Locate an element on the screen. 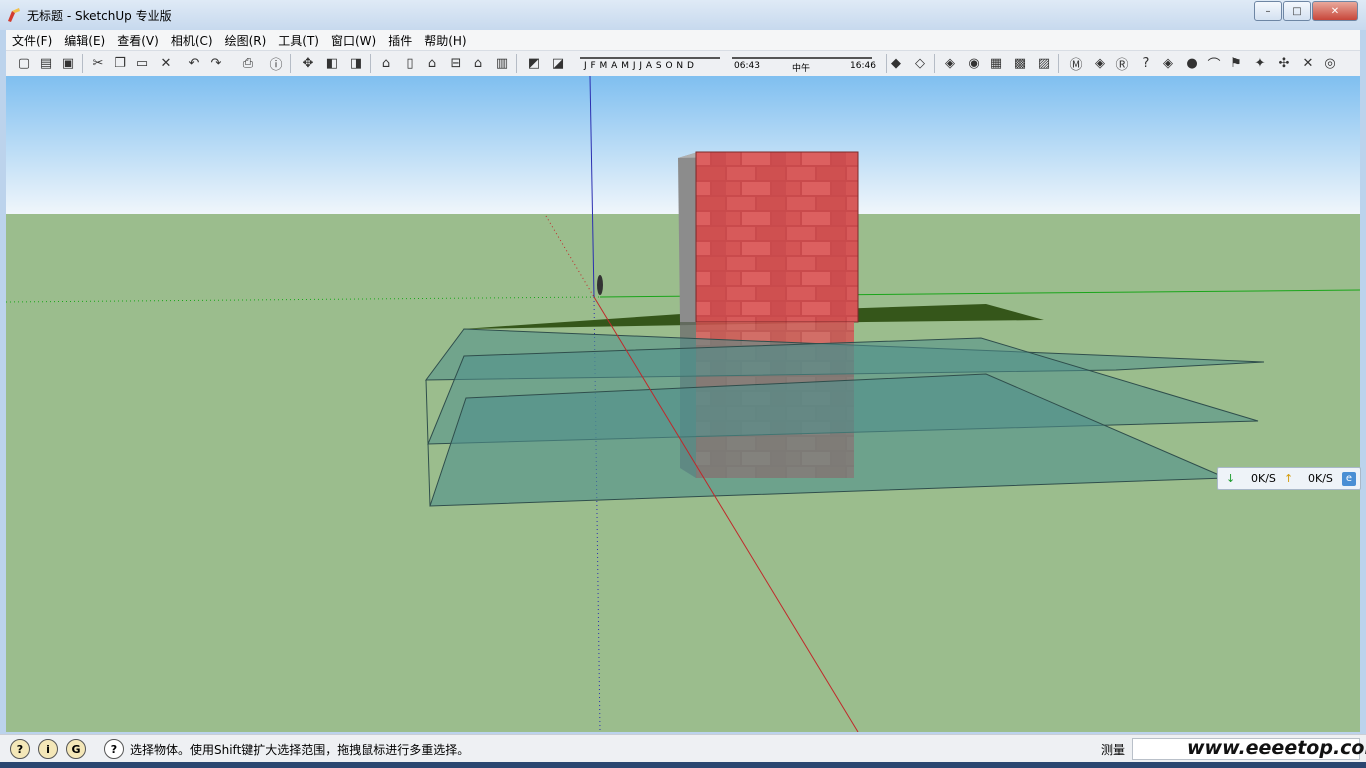 The height and width of the screenshot is (768, 1366). brick-box-front is located at coordinates (777, 237).